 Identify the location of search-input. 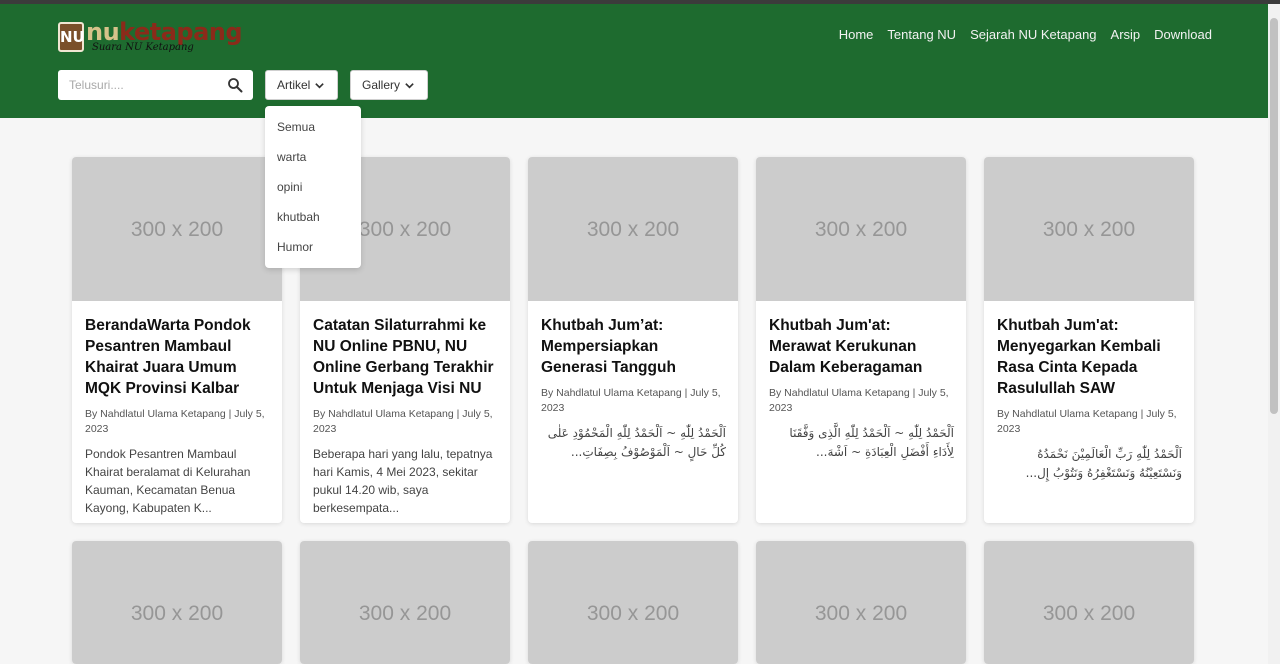
(138, 85).